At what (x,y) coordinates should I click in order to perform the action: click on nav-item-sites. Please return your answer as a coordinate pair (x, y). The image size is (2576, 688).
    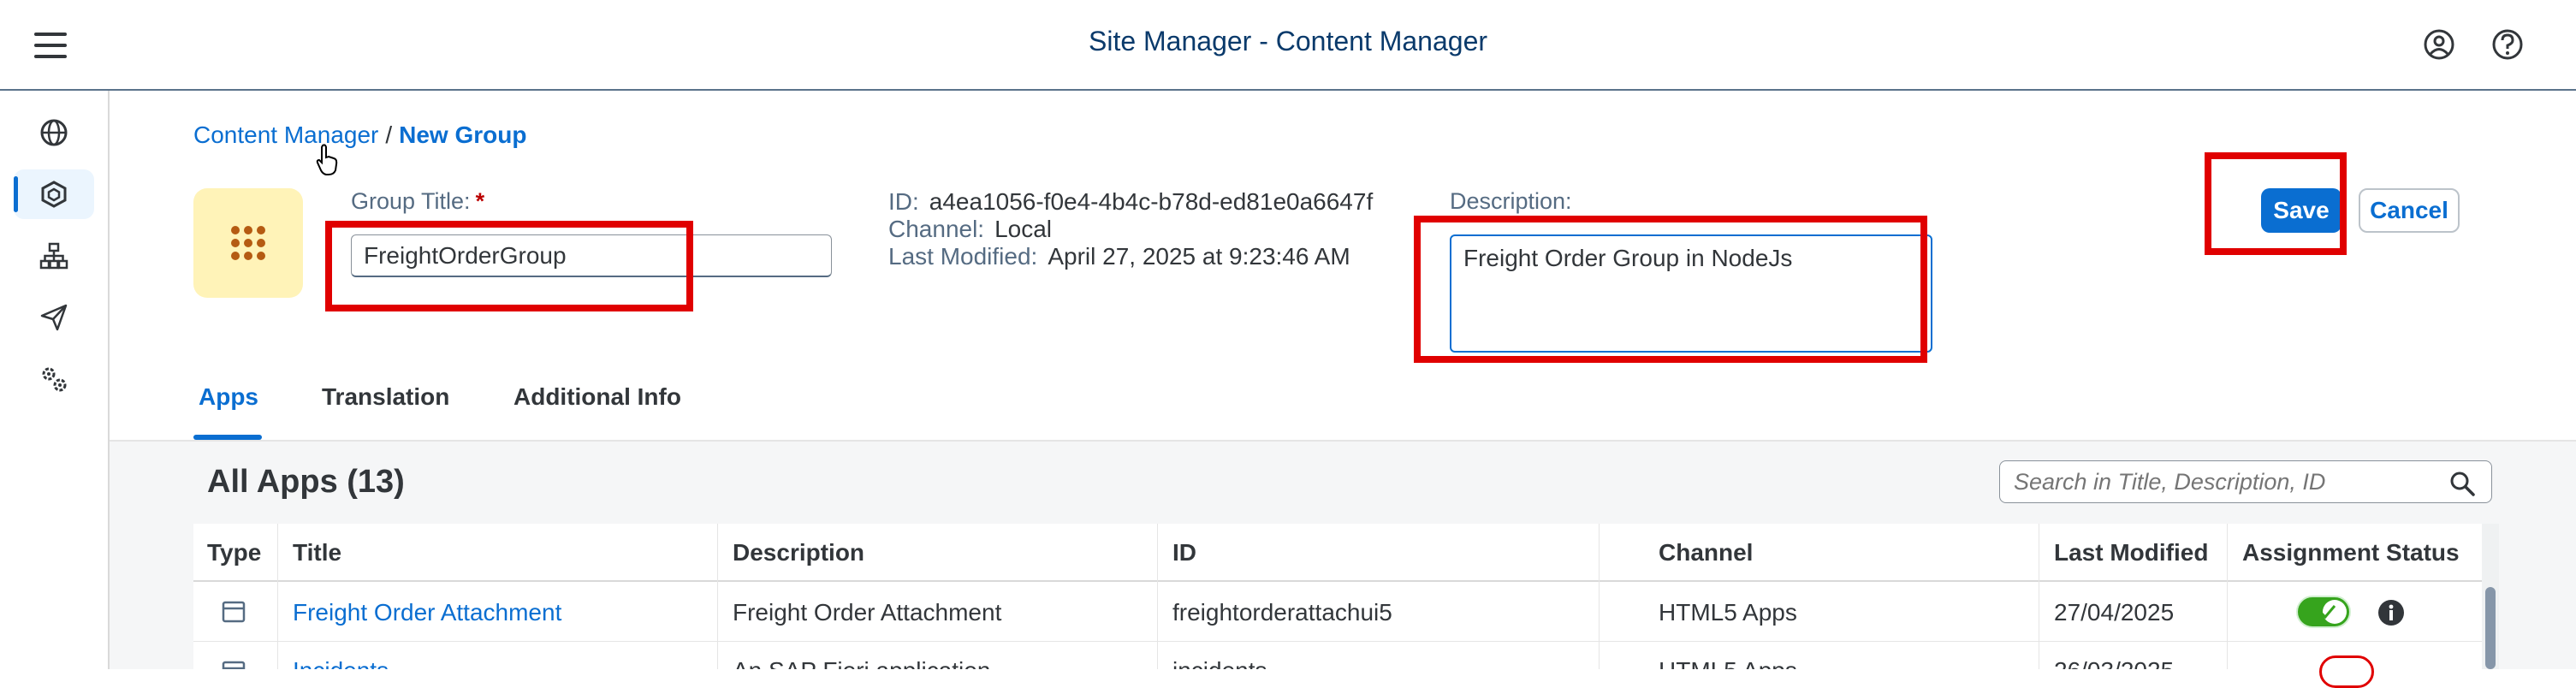
    Looking at the image, I should click on (54, 132).